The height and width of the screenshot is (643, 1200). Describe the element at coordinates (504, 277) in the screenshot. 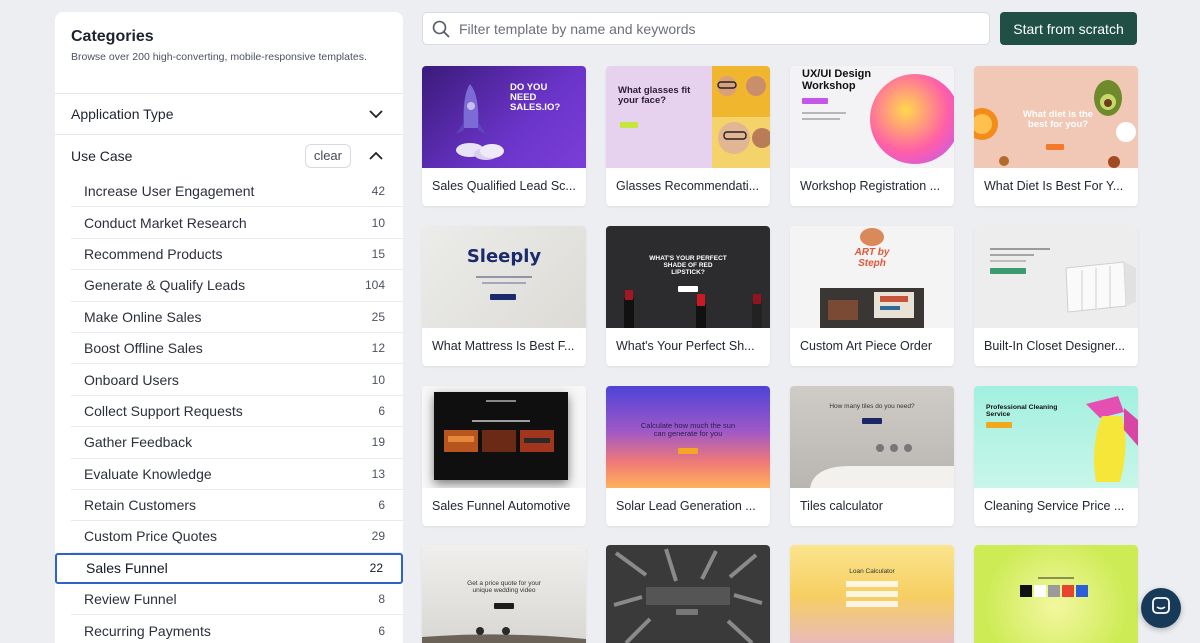

I see `template-thumbnail: Sleeply` at that location.